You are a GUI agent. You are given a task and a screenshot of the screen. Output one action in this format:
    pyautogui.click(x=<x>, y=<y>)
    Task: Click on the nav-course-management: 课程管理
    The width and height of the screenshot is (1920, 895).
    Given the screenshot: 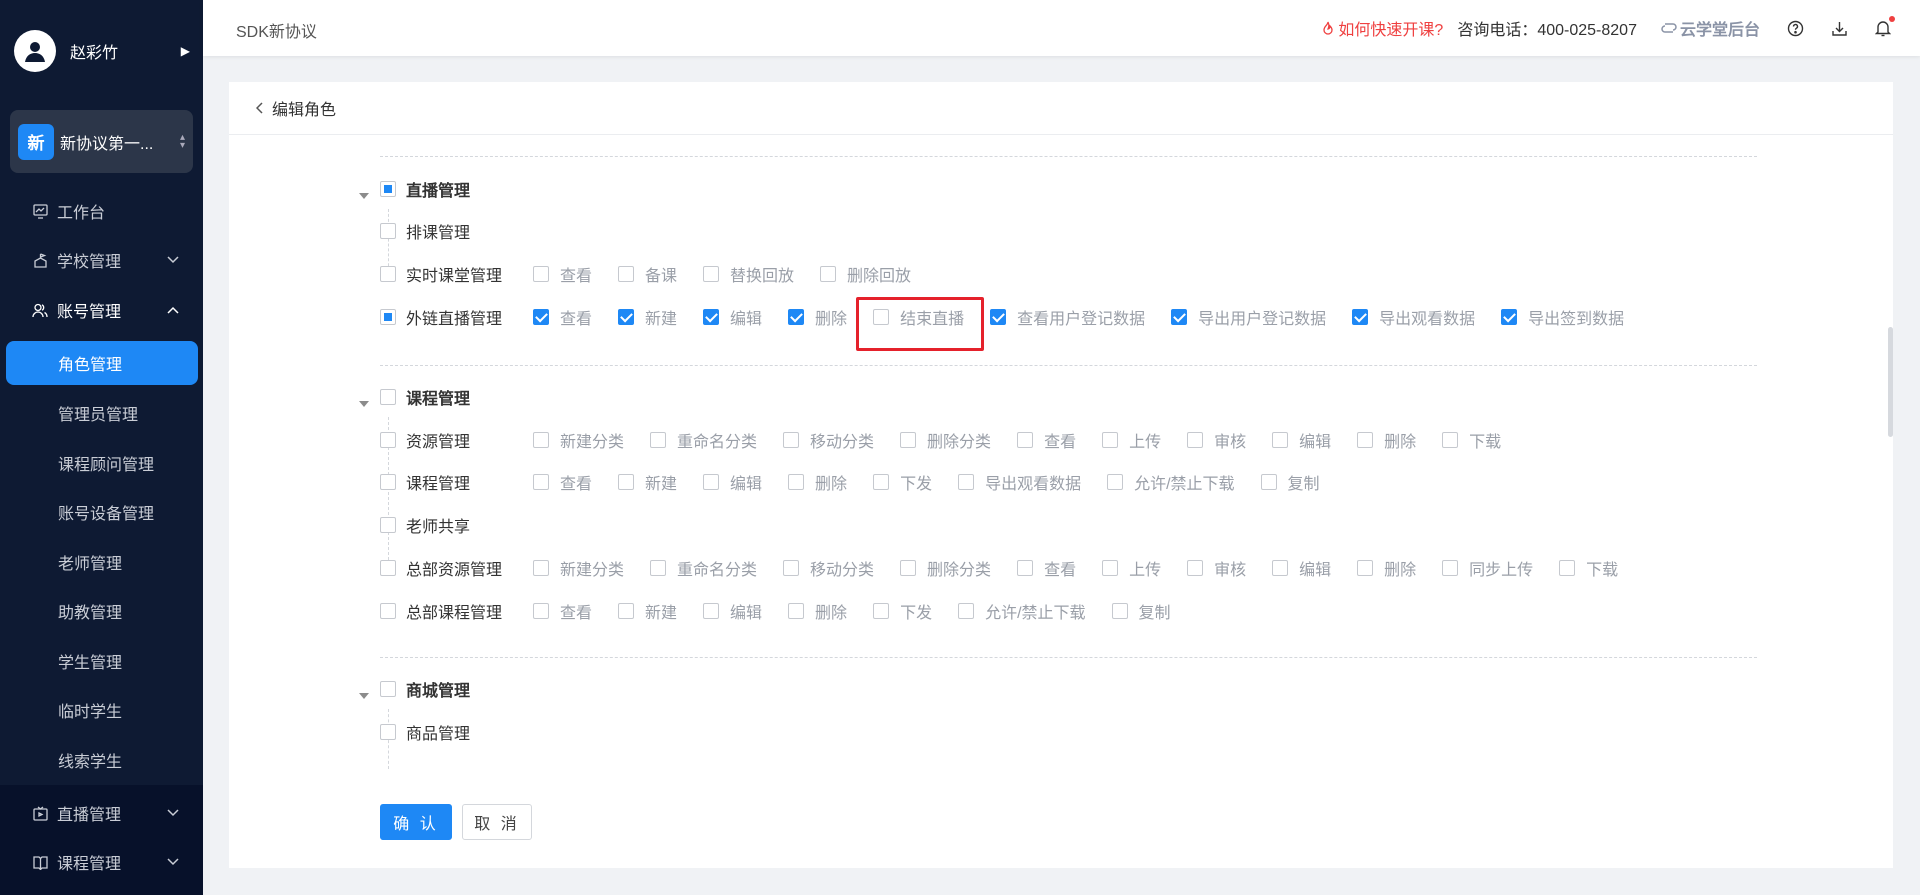 What is the action you would take?
    pyautogui.click(x=101, y=862)
    